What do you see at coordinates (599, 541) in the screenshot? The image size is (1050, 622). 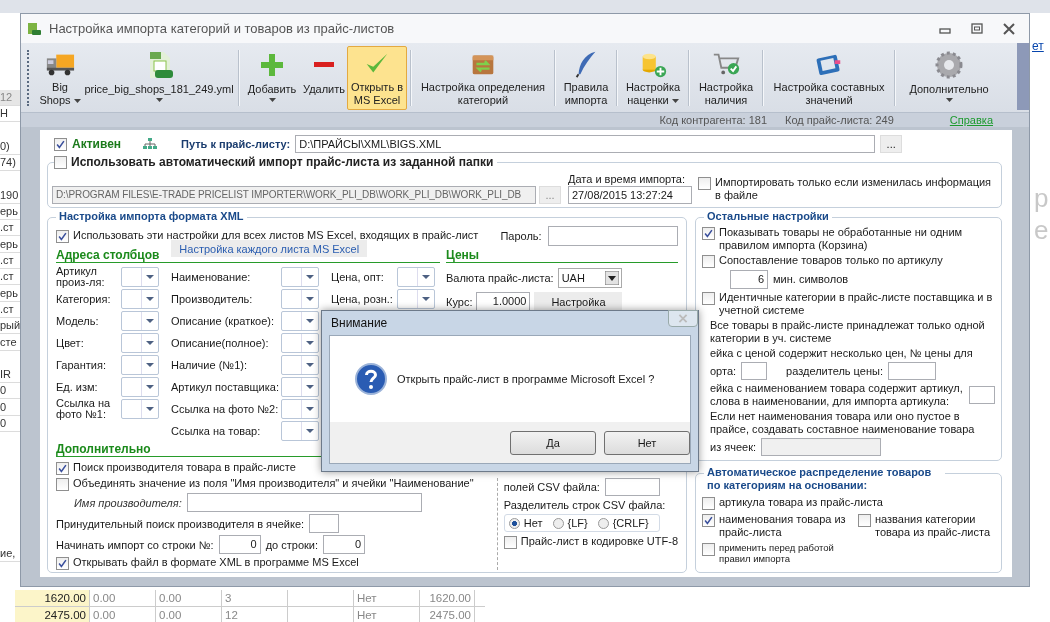 I see `checkbox-label: Прайс-лист в кодировке UTF-8` at bounding box center [599, 541].